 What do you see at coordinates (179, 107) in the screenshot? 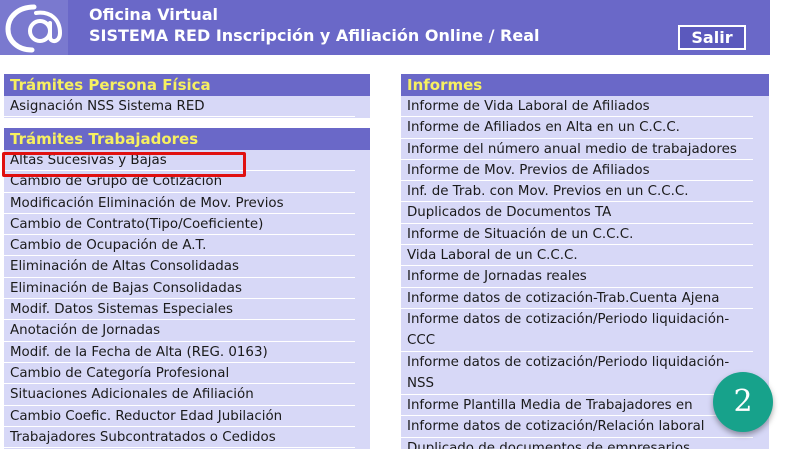
I see `menu-item-asignacion-nss: Asignación NSS Sistema RED` at bounding box center [179, 107].